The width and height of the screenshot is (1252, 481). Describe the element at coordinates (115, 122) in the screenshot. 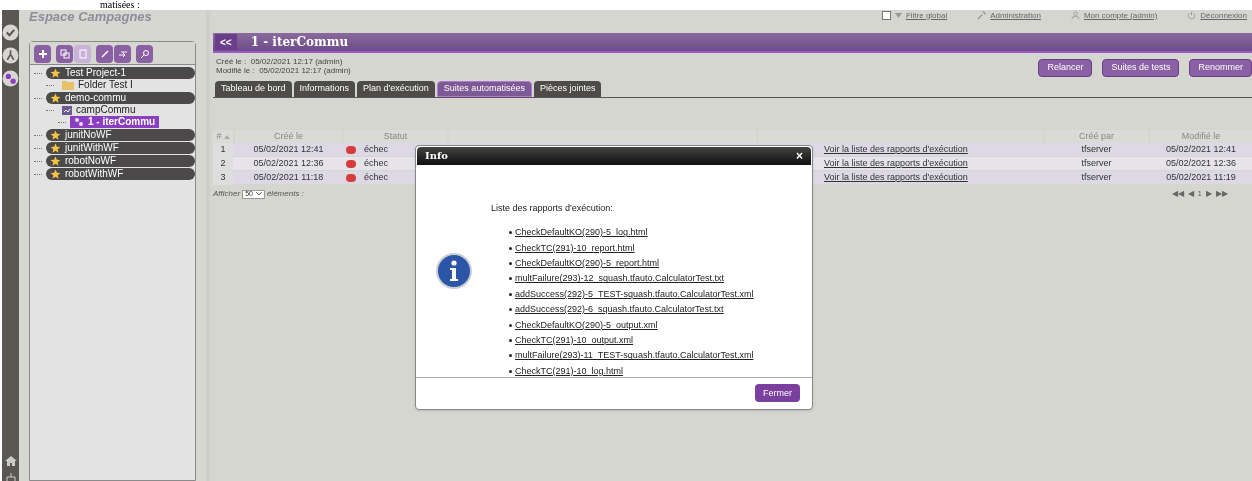

I see `tree-node: 1 - iterCommu` at that location.